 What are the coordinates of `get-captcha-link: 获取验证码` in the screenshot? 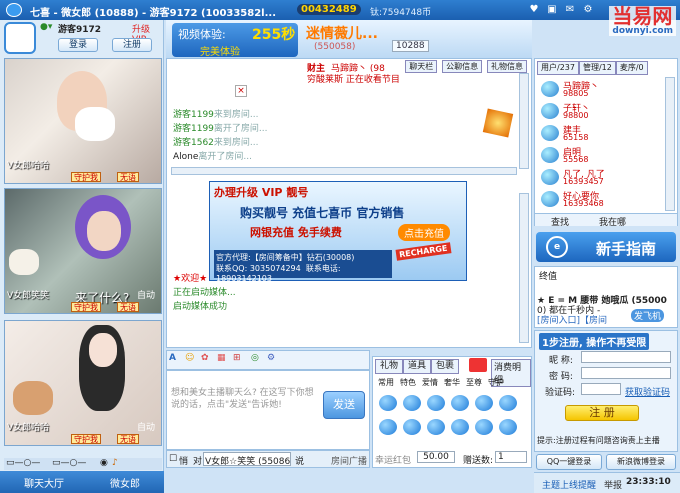 It's located at (647, 391).